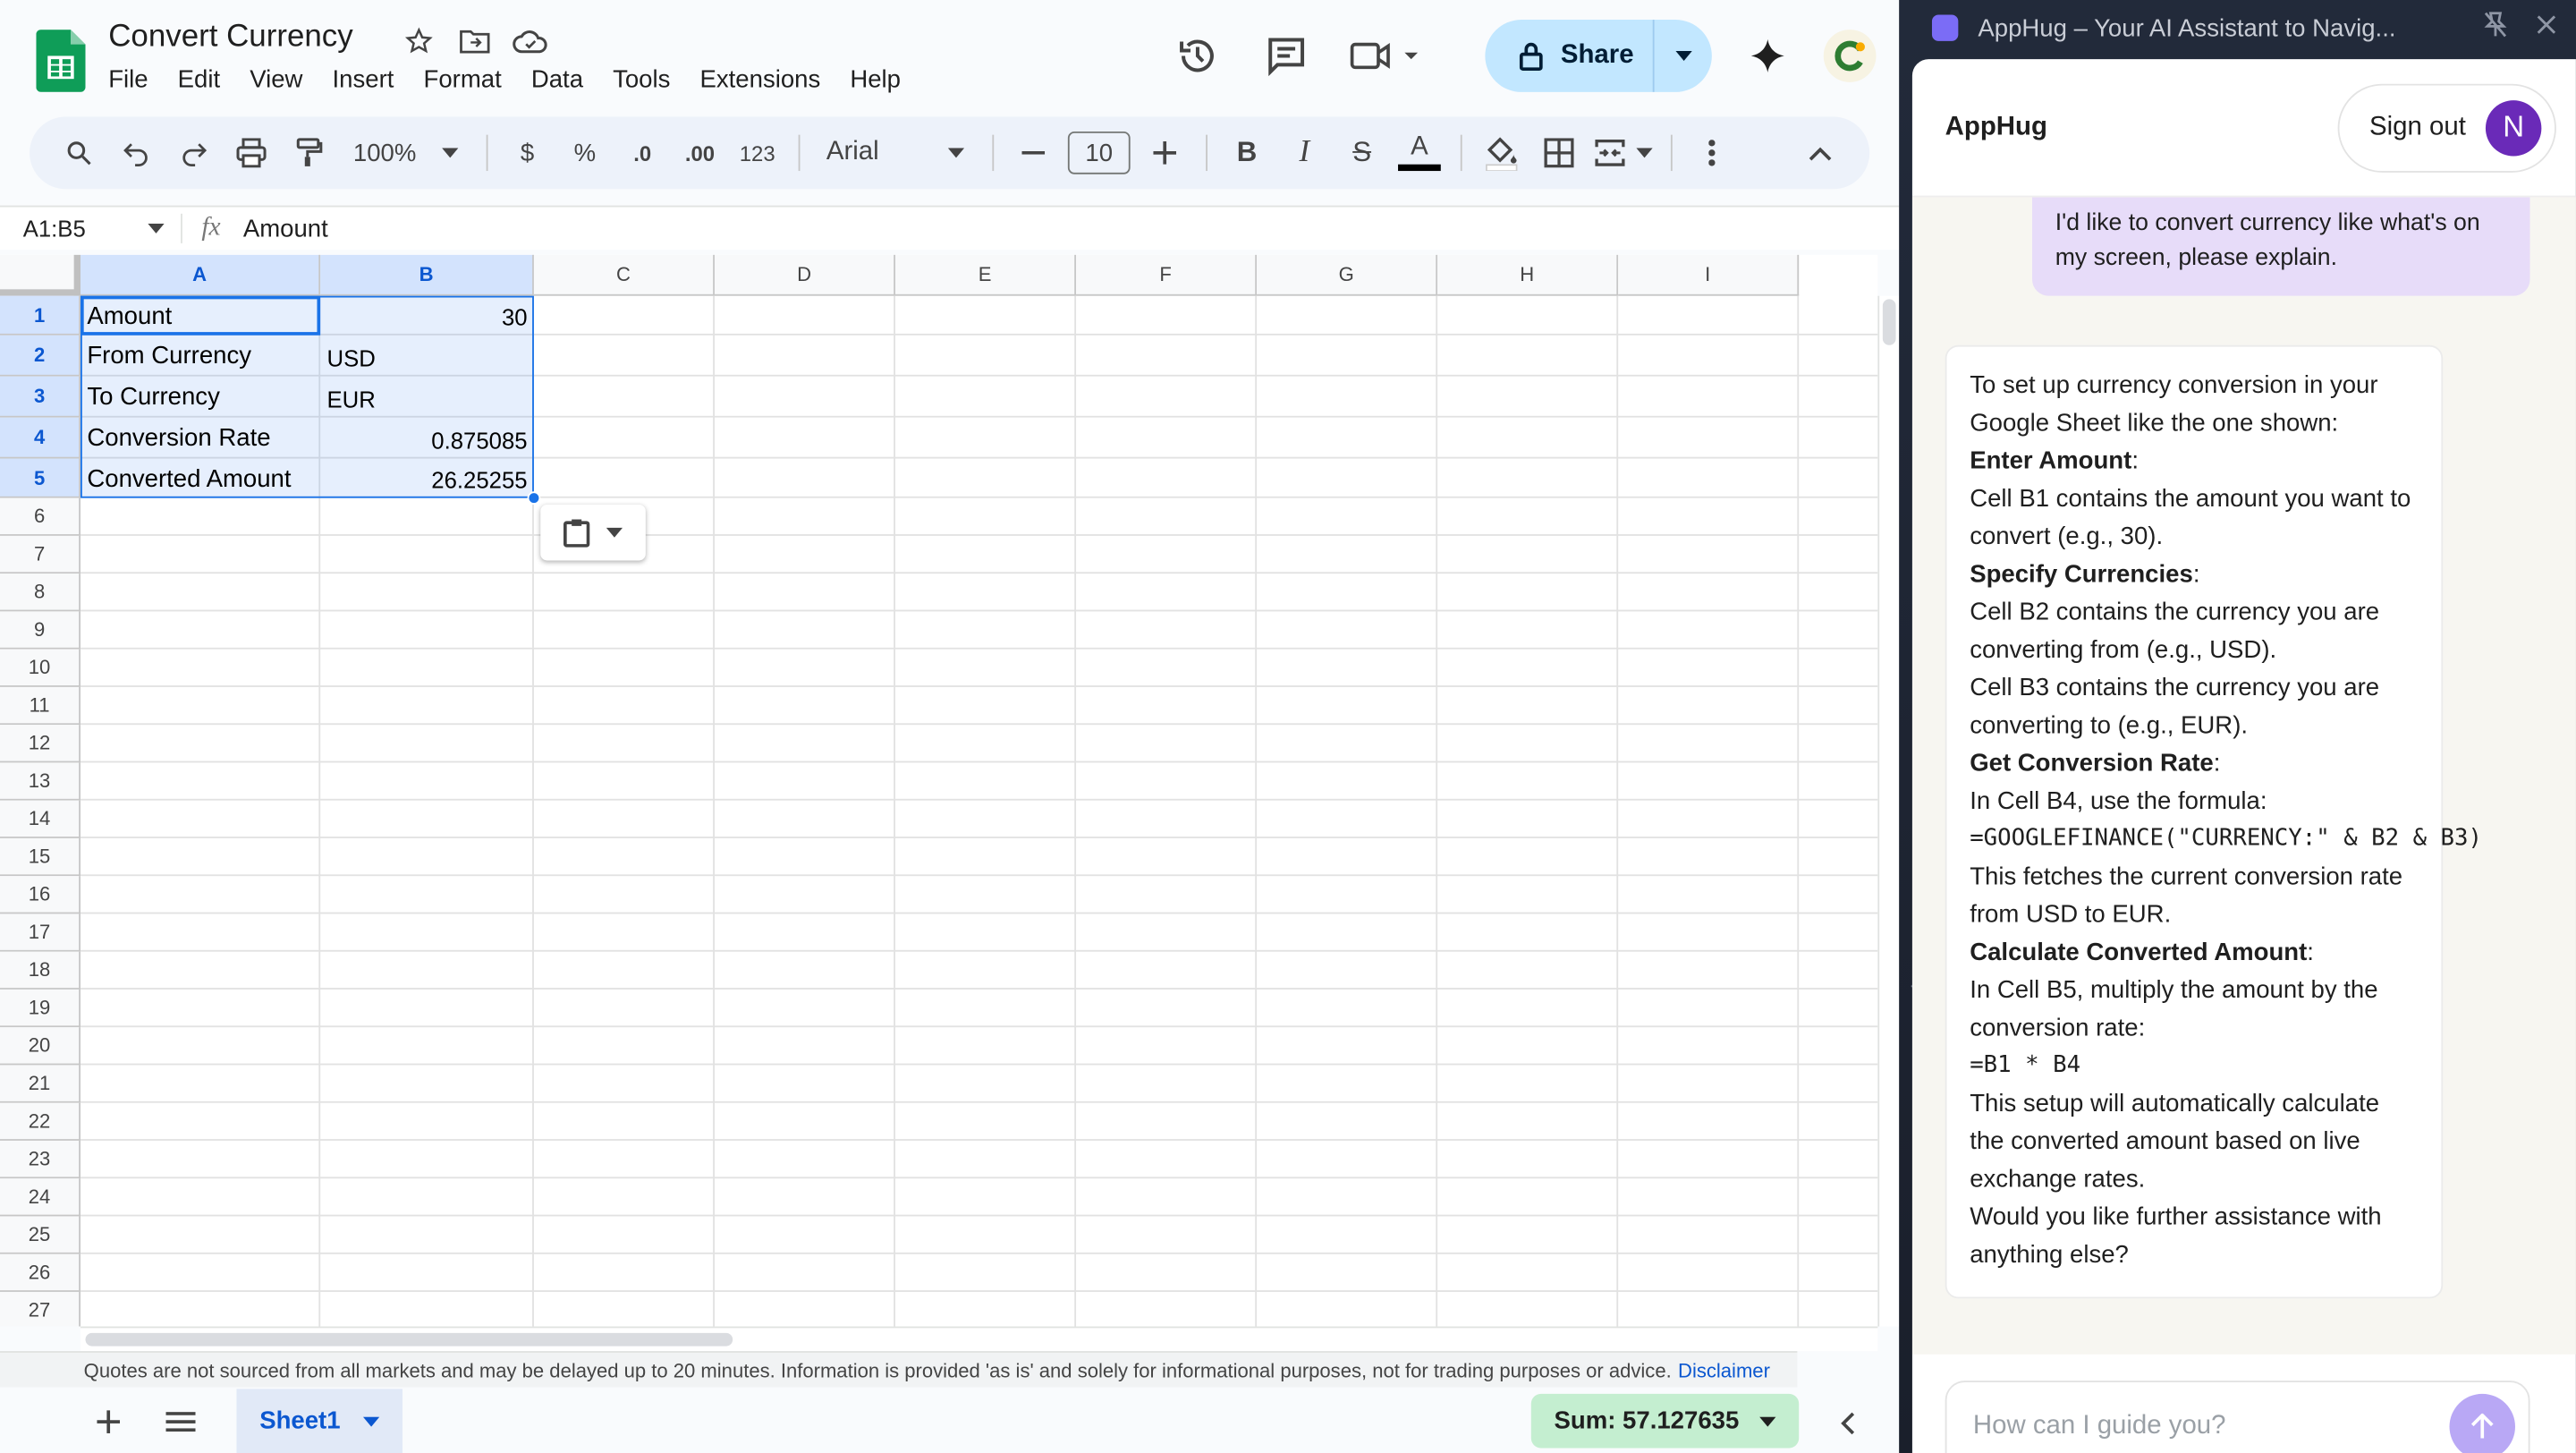  Describe the element at coordinates (475, 41) in the screenshot. I see `move-folder-icon` at that location.